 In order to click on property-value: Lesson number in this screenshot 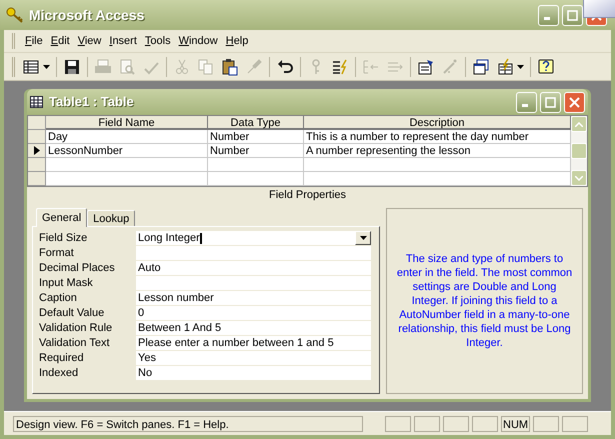, I will do `click(176, 298)`.